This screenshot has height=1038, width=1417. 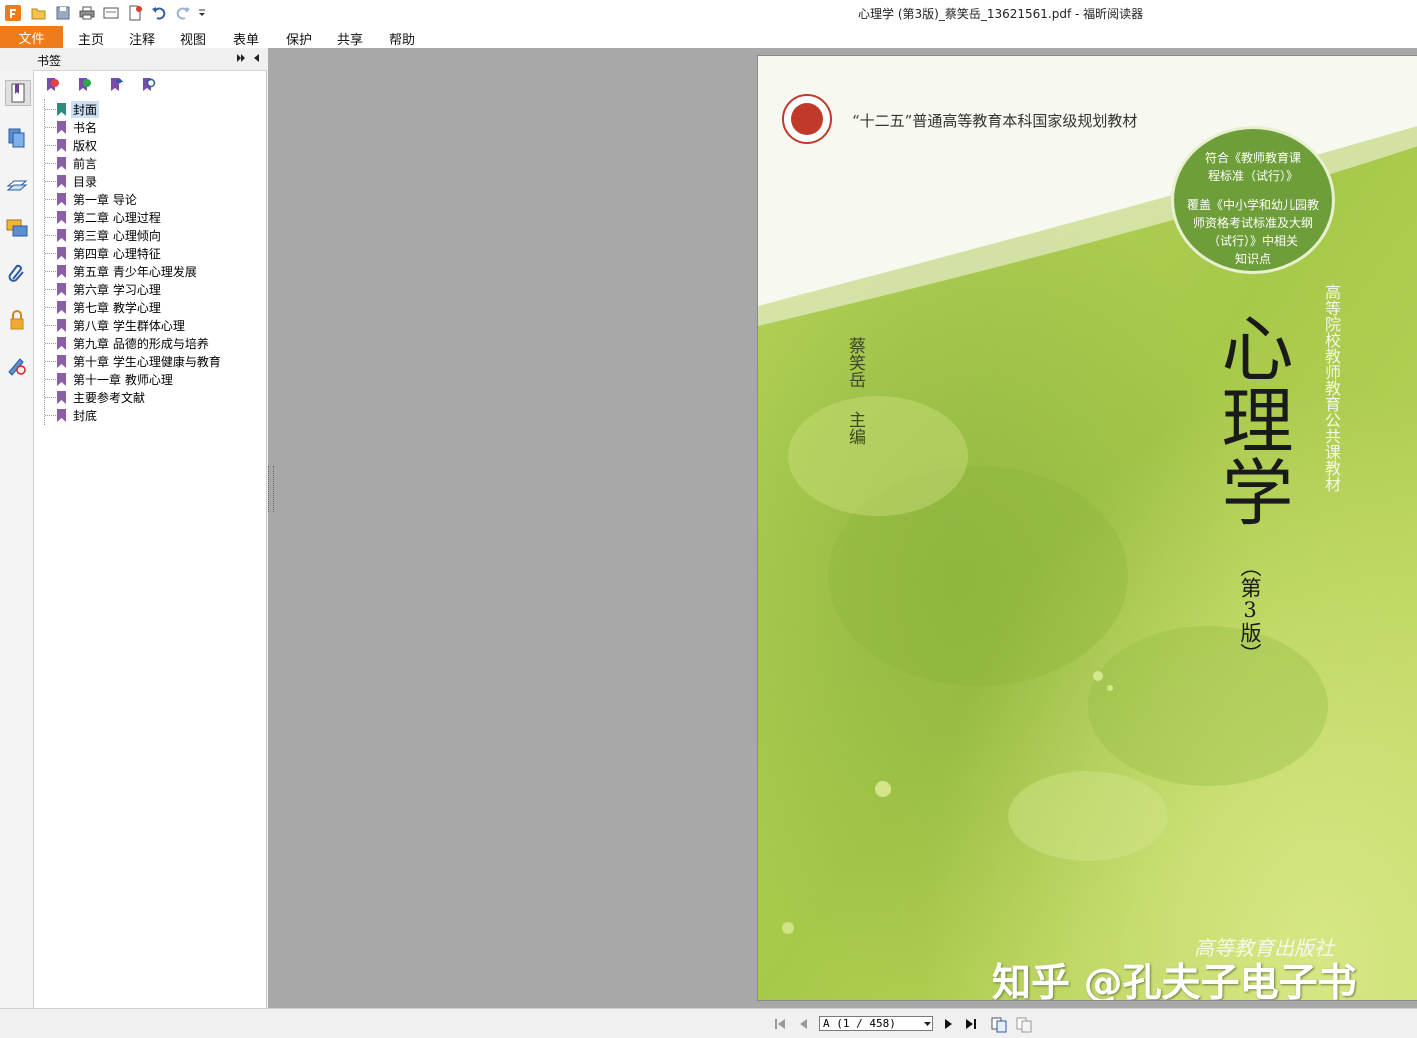 What do you see at coordinates (49, 61) in the screenshot?
I see `panel-title: 书签` at bounding box center [49, 61].